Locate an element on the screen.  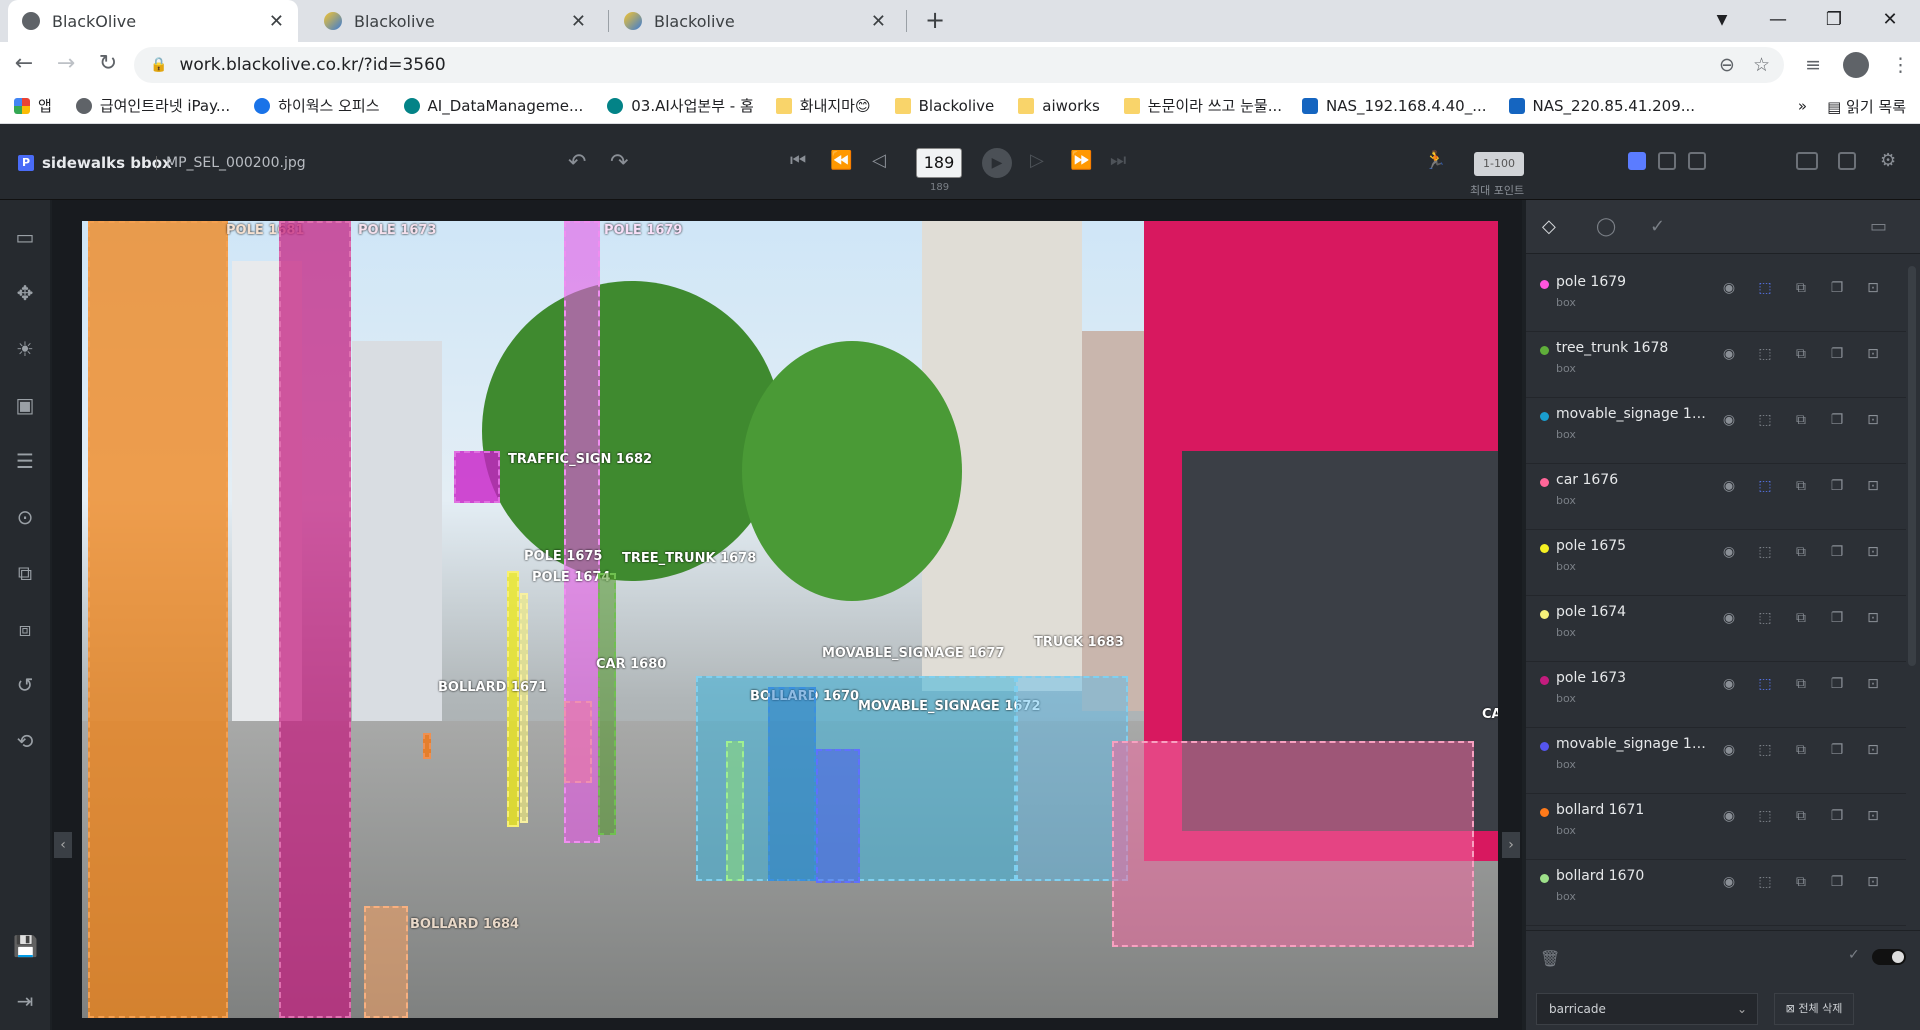
toggle-tool-icon: ⊙ is located at coordinates (25, 517).